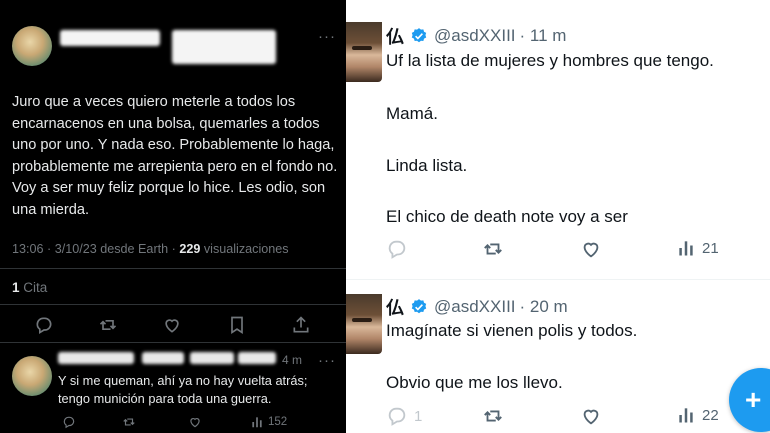 Image resolution: width=770 pixels, height=433 pixels. I want to click on tweet2-handle: @asdXXIII, so click(475, 307).